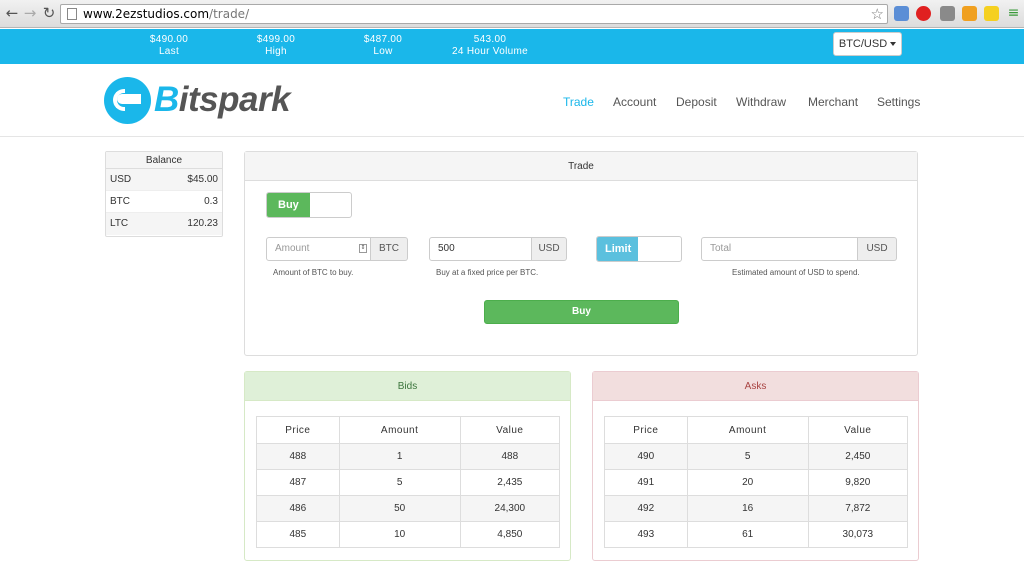 This screenshot has height=561, width=1024. What do you see at coordinates (581, 166) in the screenshot?
I see `trade-title: Trade` at bounding box center [581, 166].